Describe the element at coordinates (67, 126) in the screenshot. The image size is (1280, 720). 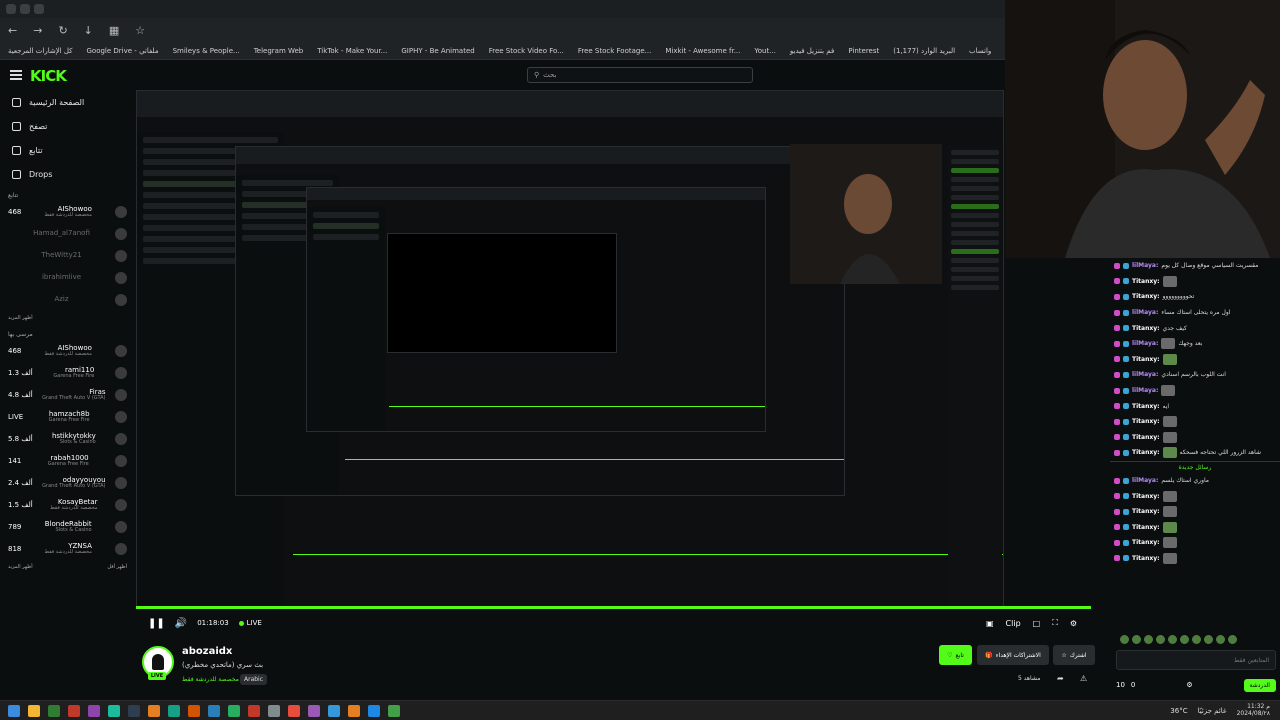
I see `nav-browse: تصفح` at that location.